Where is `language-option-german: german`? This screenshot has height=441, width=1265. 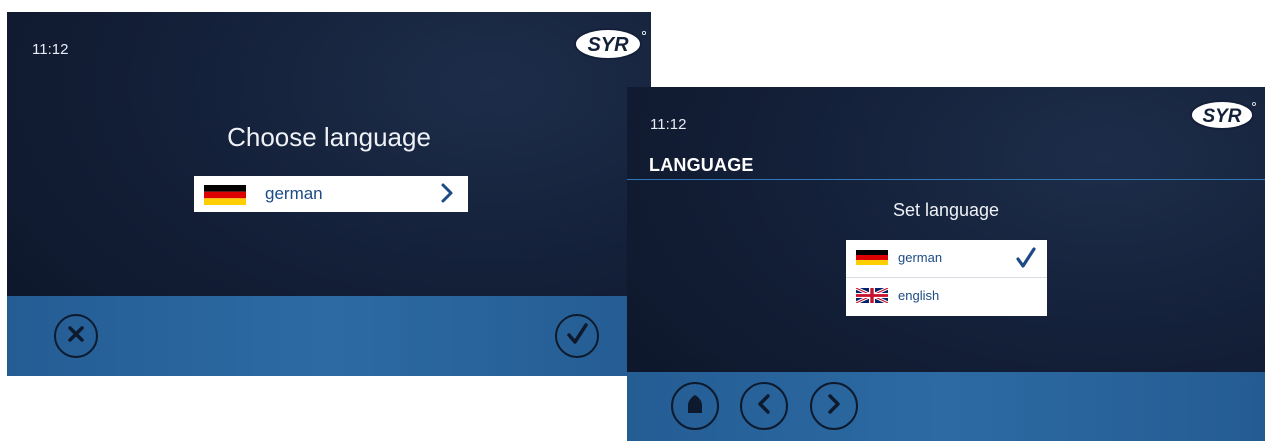
language-option-german: german is located at coordinates (946, 258).